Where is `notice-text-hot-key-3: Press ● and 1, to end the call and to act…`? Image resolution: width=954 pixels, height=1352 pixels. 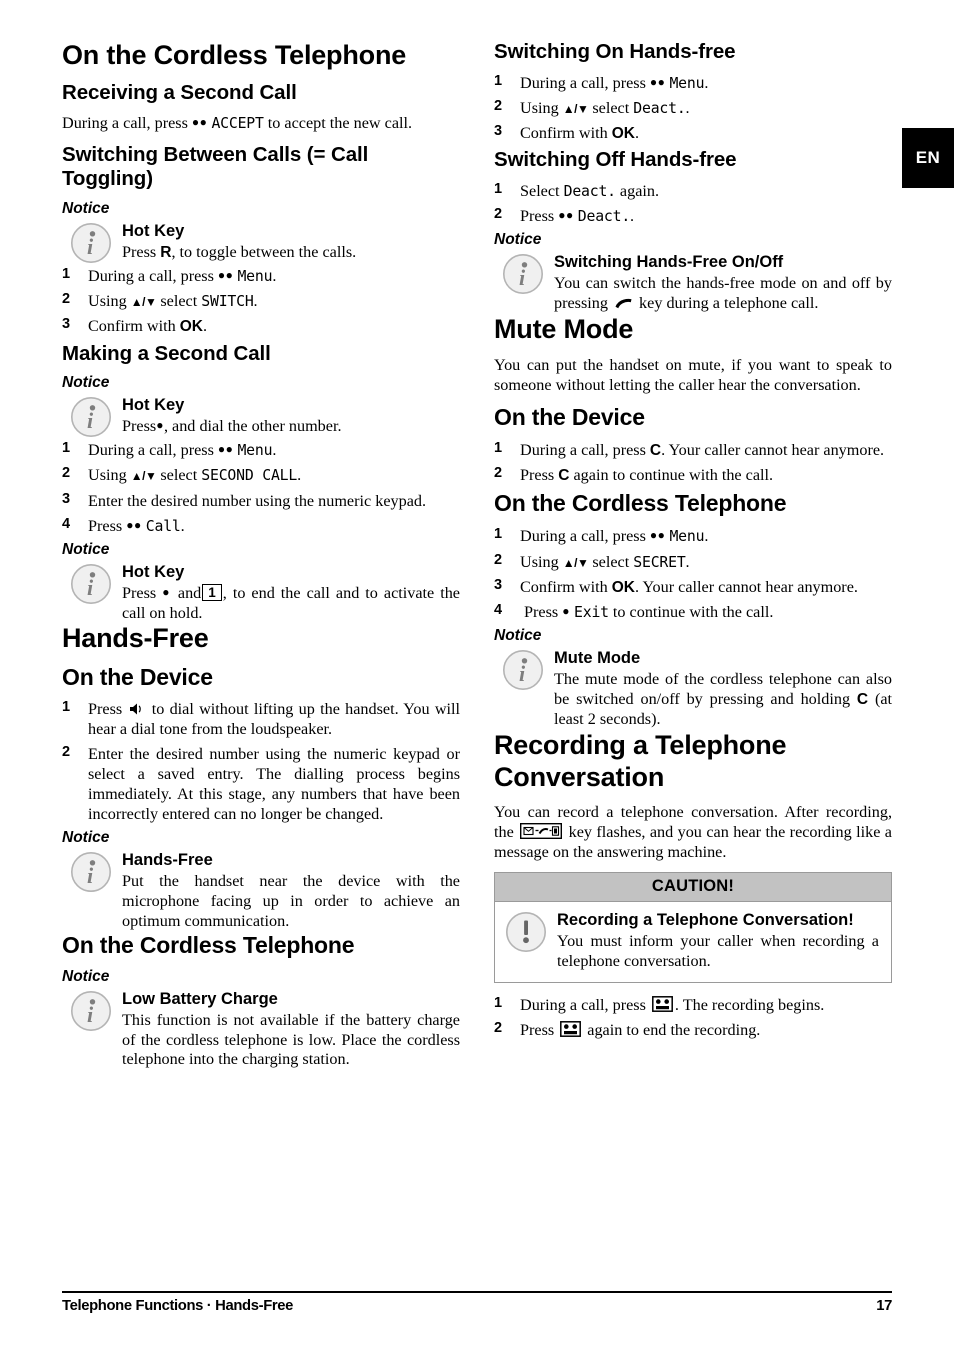
notice-text-hot-key-3: Press ● and 1, to end the call and to act… is located at coordinates (291, 603).